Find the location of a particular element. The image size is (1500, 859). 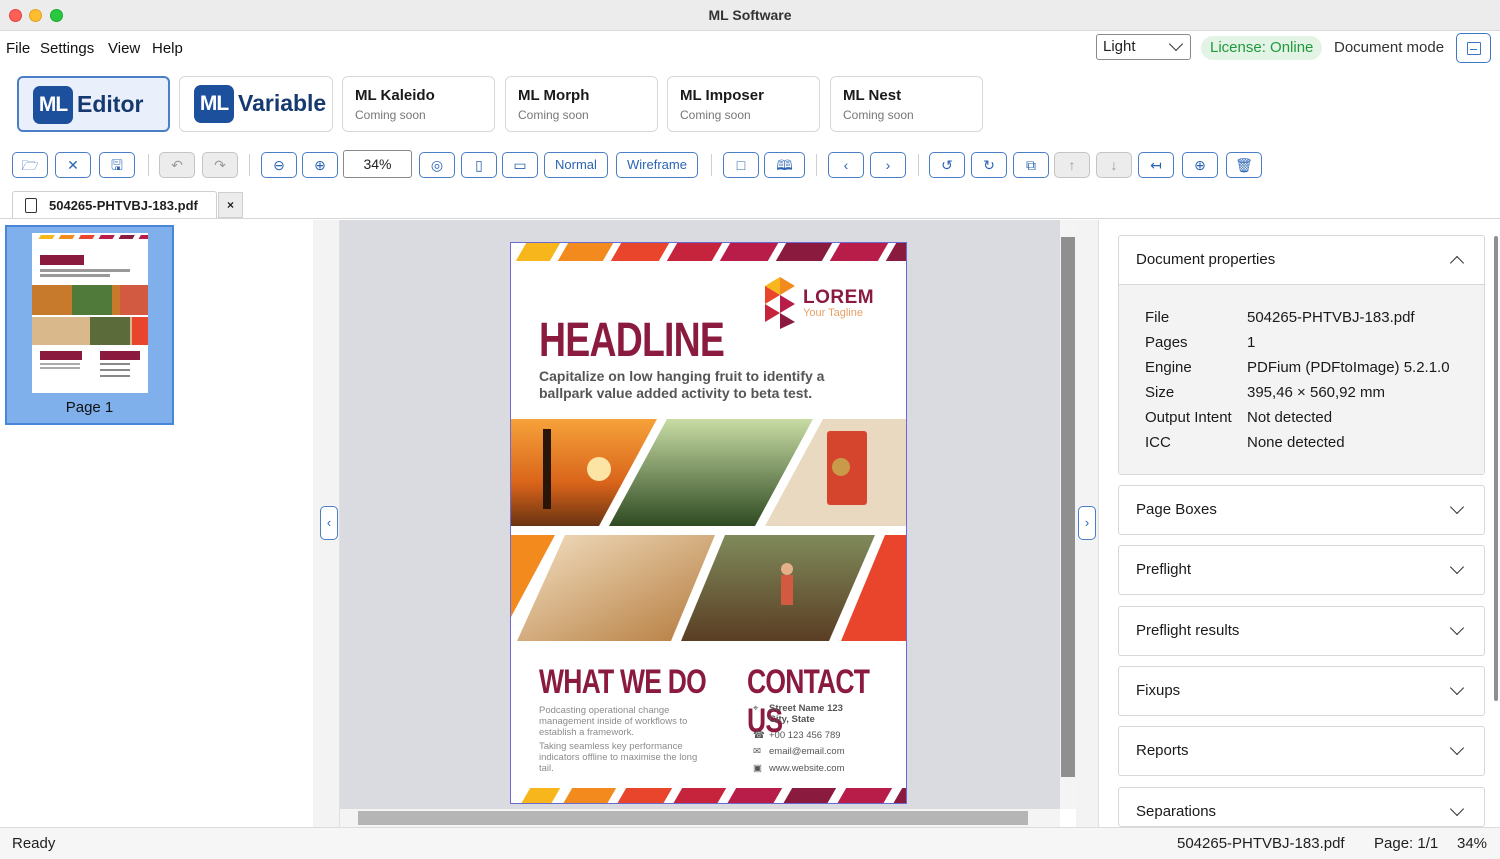

document-mode-button is located at coordinates (1473, 48).